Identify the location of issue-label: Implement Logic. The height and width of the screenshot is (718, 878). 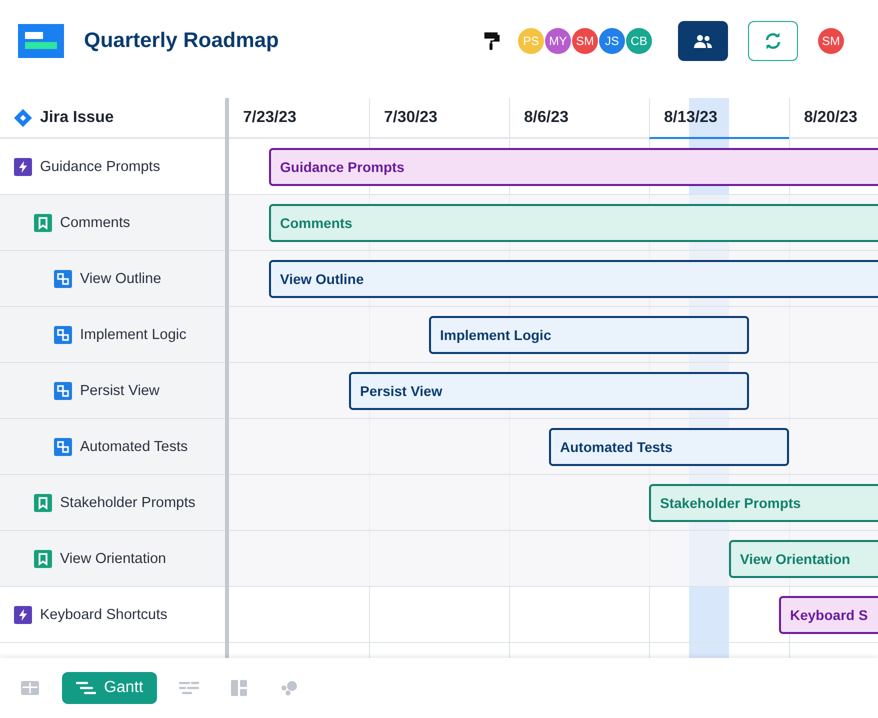
(133, 334).